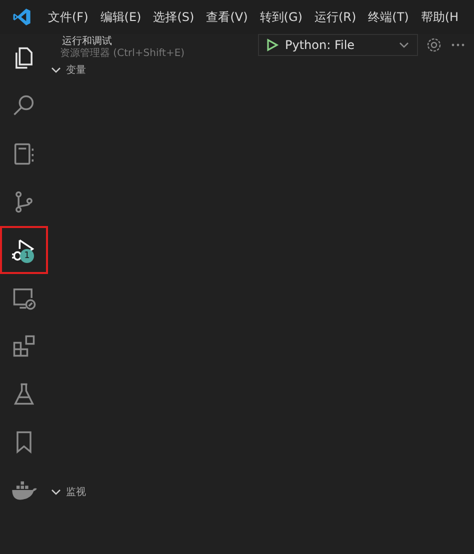 This screenshot has width=474, height=554. Describe the element at coordinates (439, 17) in the screenshot. I see `menu-item: 帮助(H` at that location.